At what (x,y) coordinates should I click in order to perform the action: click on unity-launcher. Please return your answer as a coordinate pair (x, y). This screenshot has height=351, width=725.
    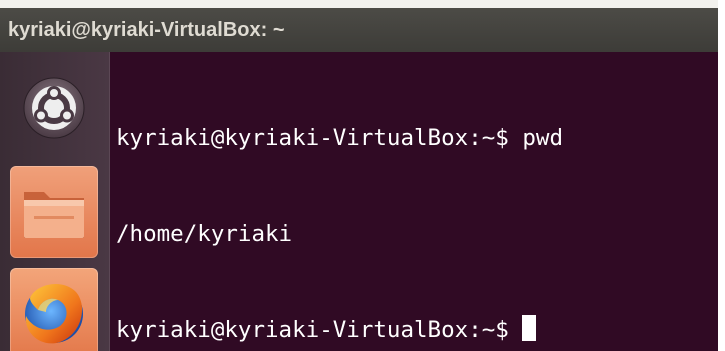
    Looking at the image, I should click on (55, 201).